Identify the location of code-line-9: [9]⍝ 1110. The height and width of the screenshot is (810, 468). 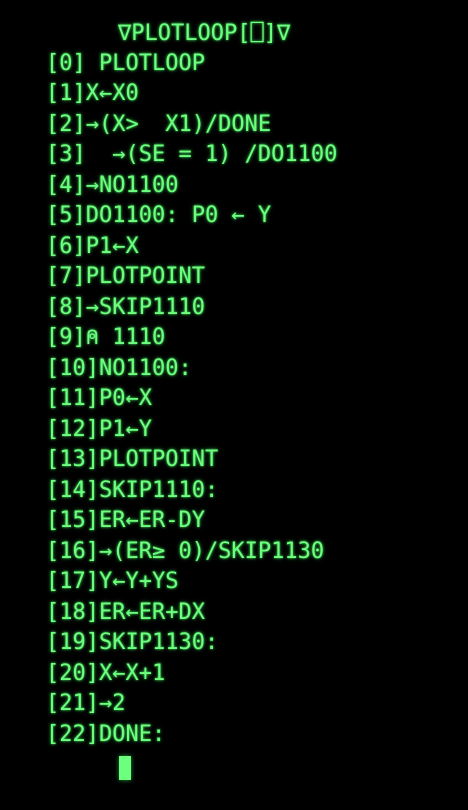
(106, 337).